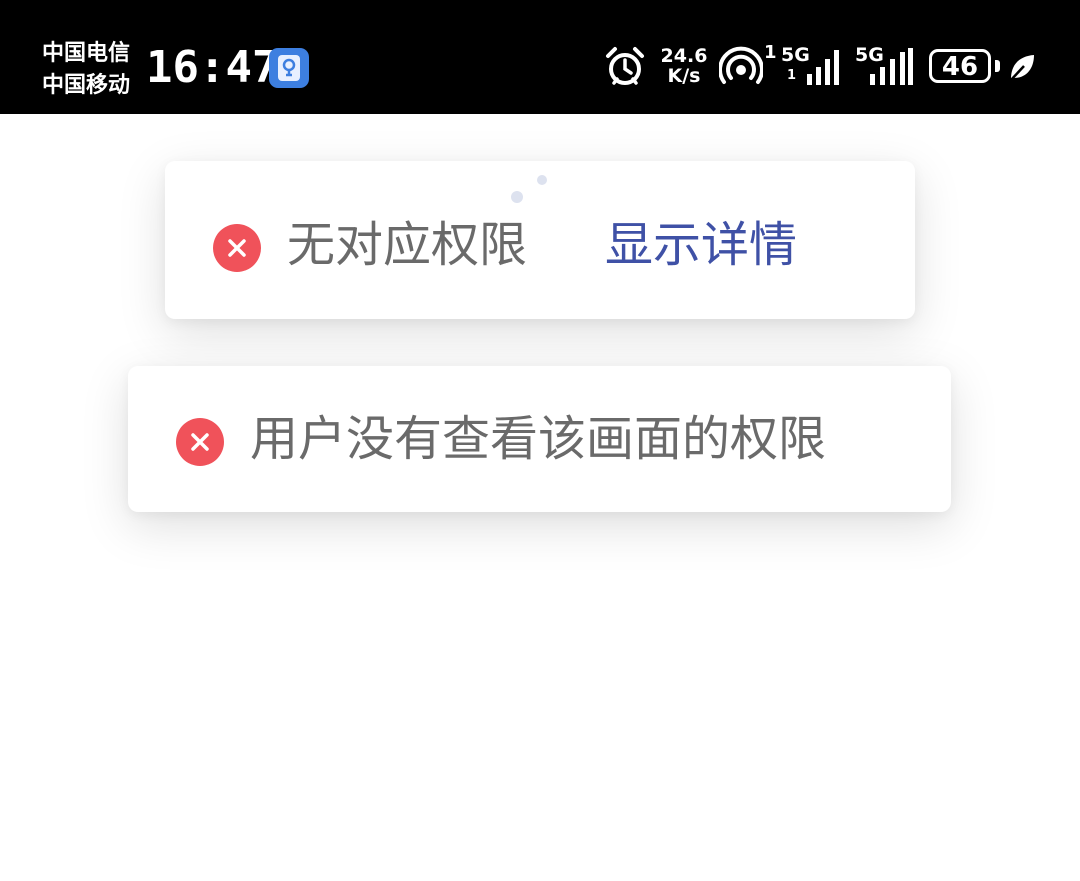  I want to click on screen-permission-error-toast: 用户没有查看该画面的权限, so click(539, 439).